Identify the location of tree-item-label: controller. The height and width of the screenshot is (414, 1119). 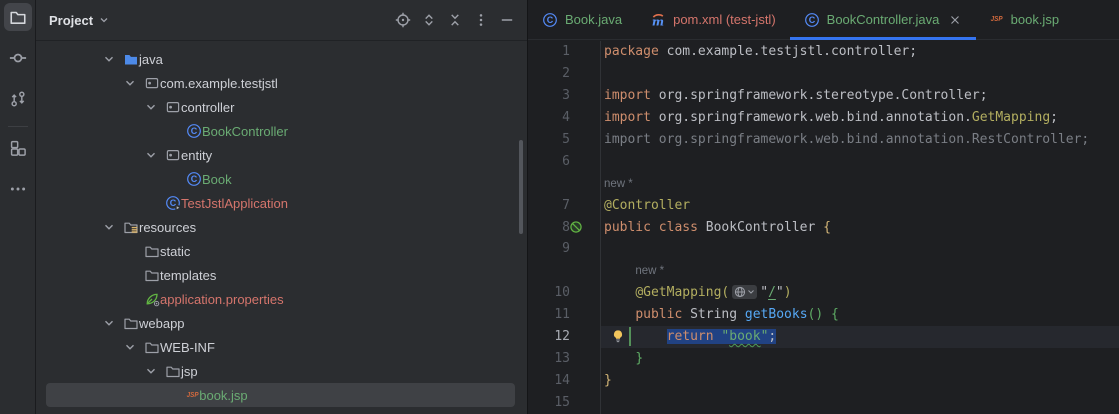
(208, 107).